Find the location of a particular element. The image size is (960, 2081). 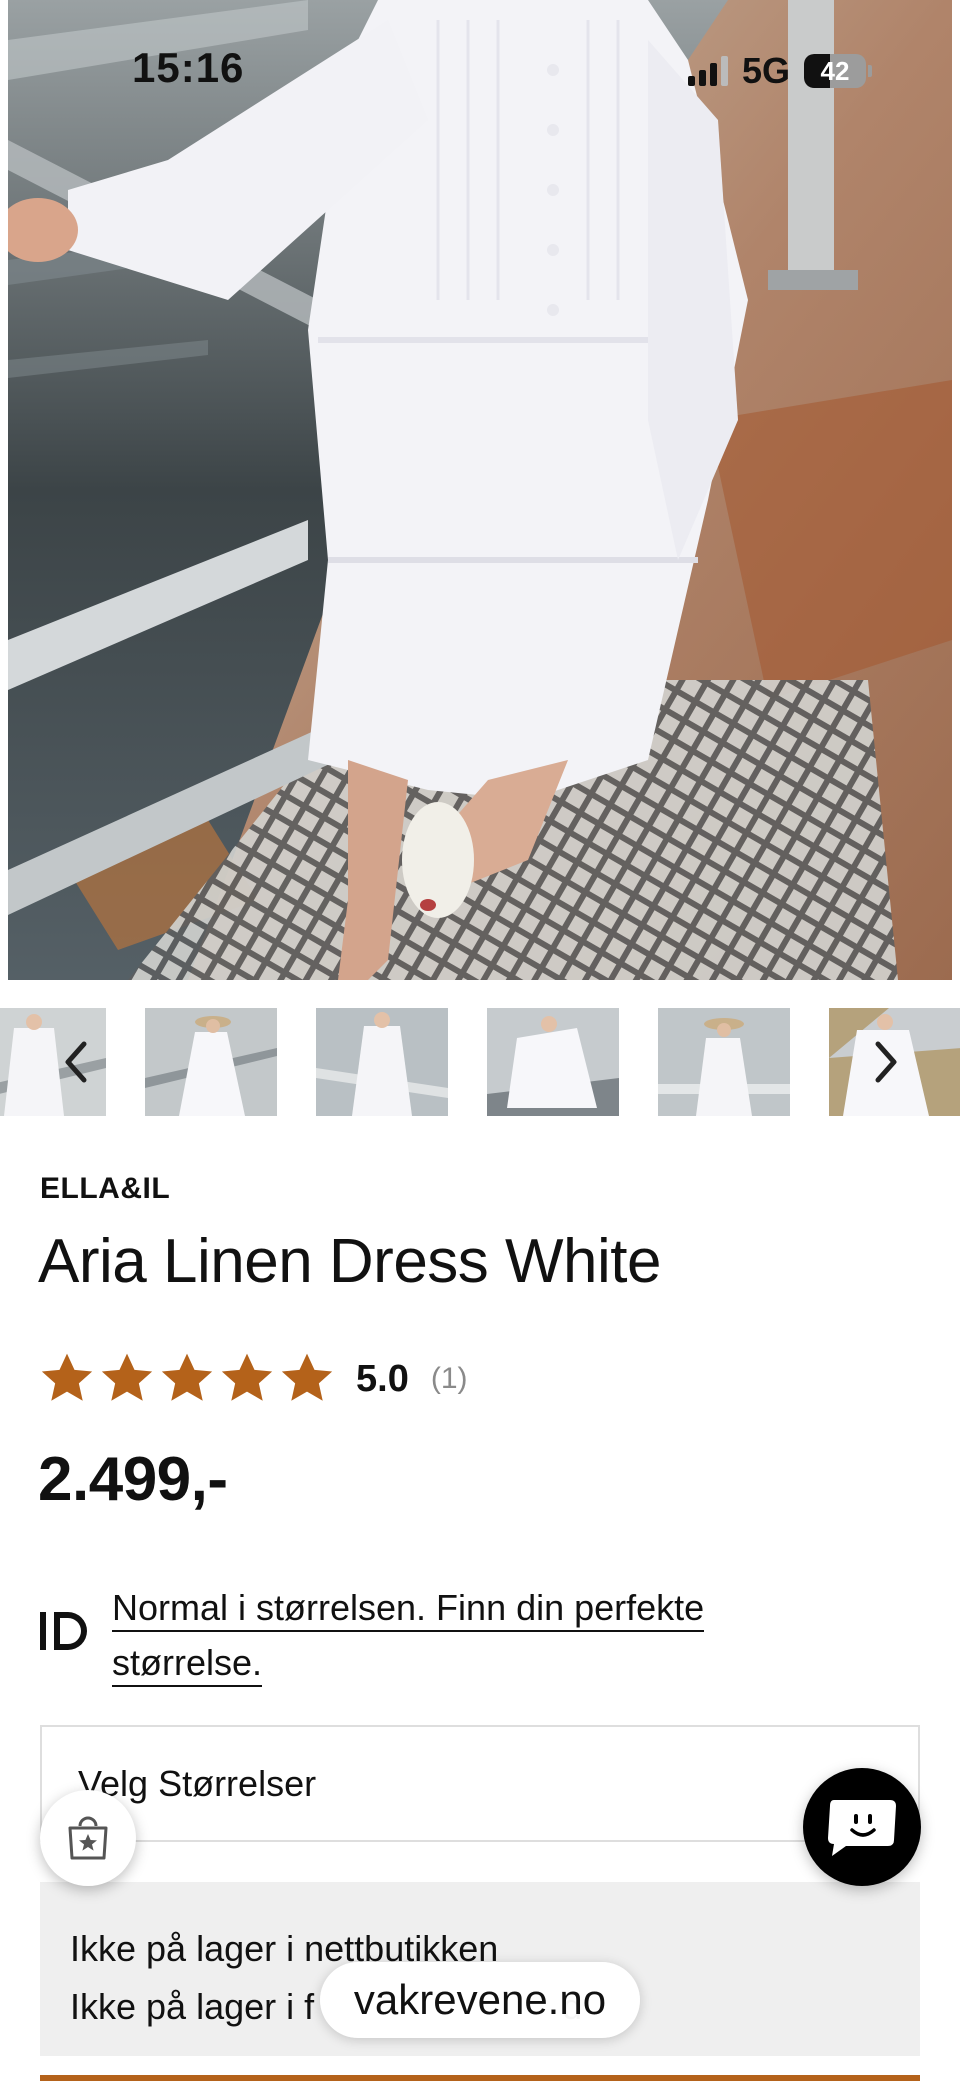

fit-text-line2: størrelse. is located at coordinates (187, 1664).